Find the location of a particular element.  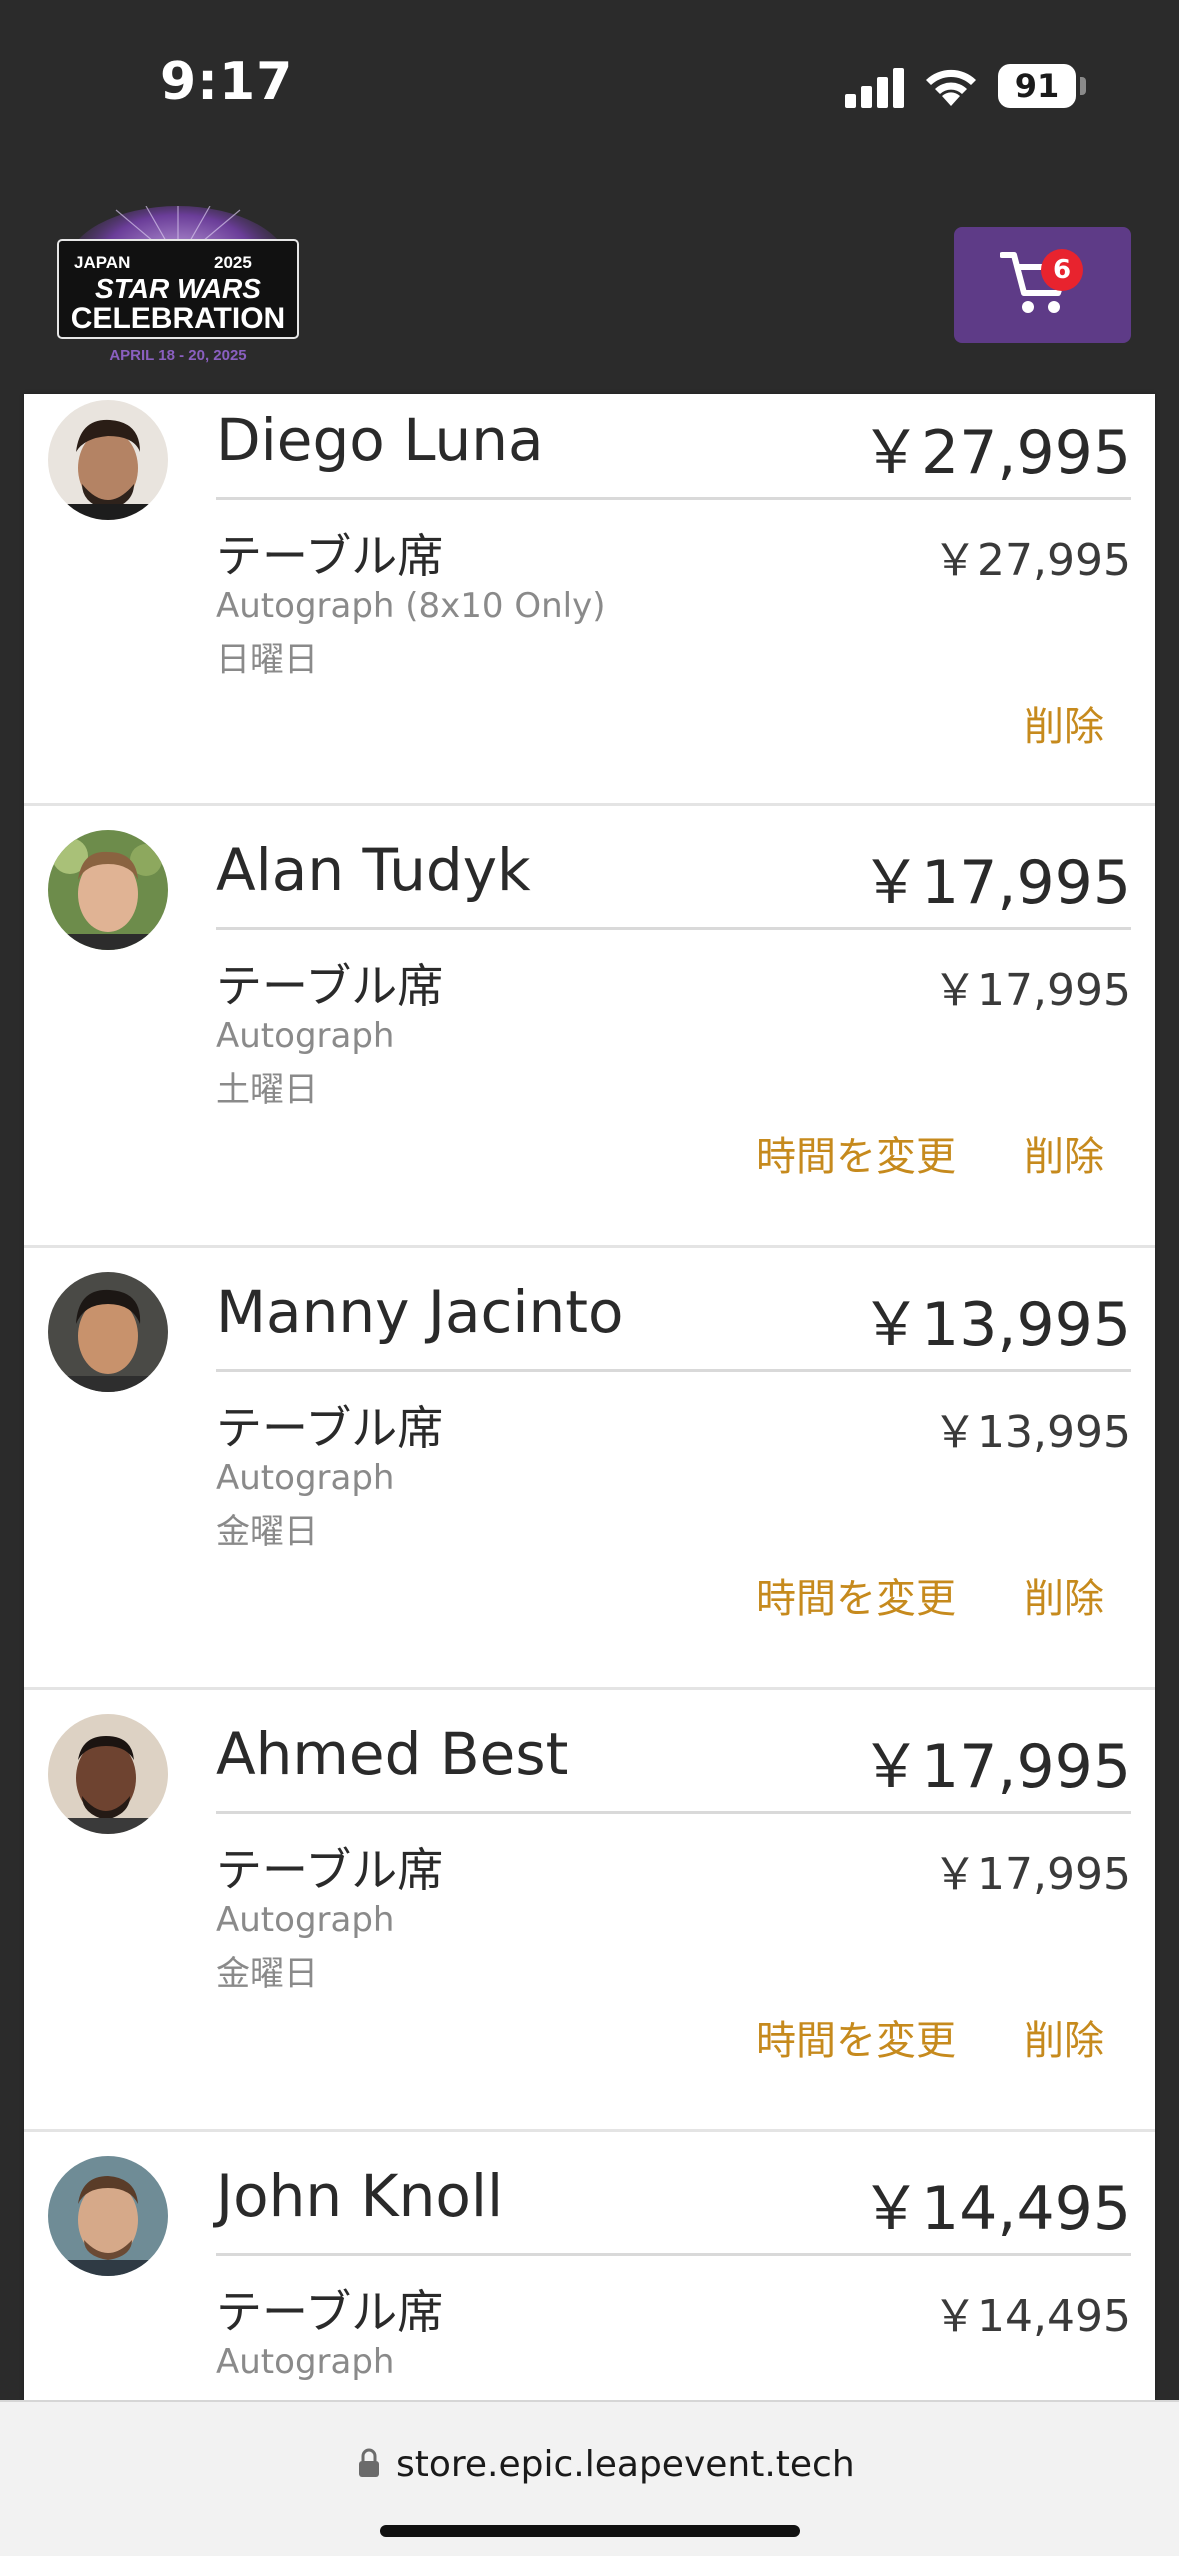

line-price: ￥14,495 is located at coordinates (1032, 2316).